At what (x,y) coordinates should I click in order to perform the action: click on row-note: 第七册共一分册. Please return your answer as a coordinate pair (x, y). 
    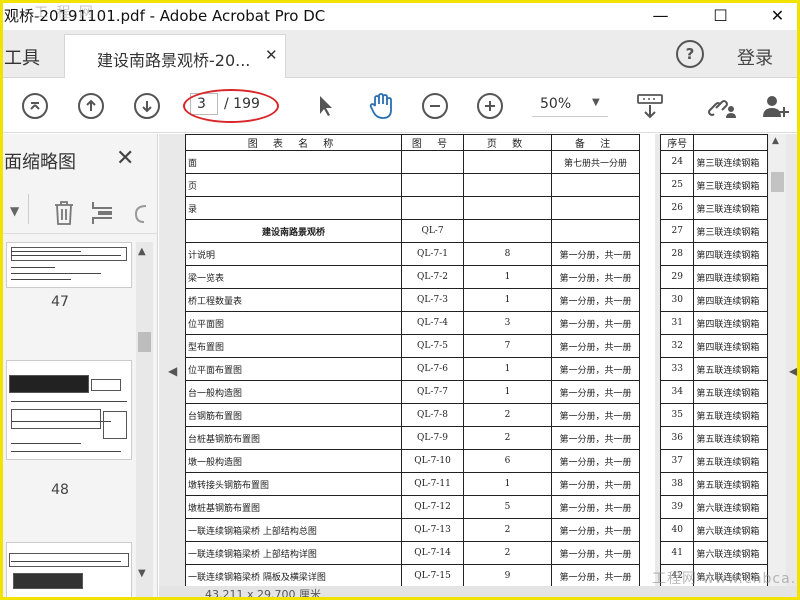
    Looking at the image, I should click on (595, 162).